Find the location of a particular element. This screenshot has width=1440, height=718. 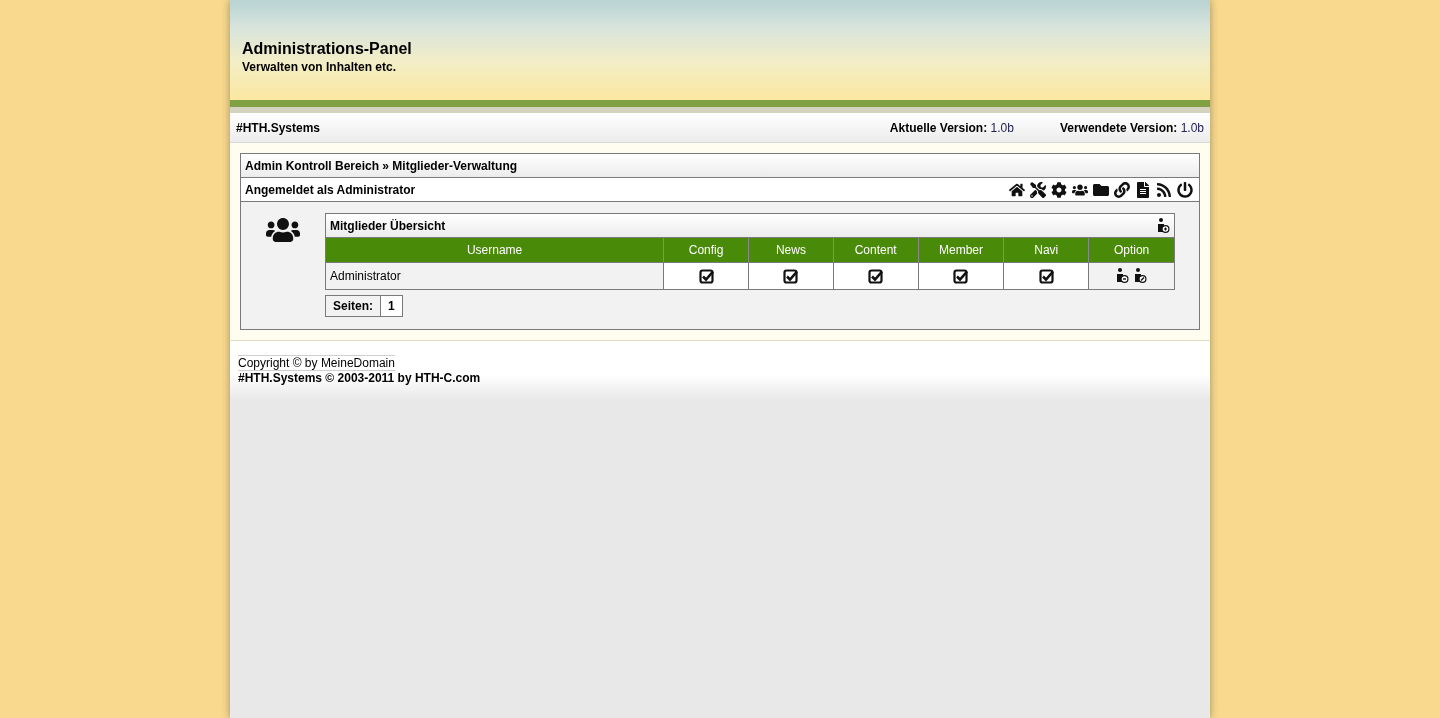

table-title: Mitglieder Übersicht is located at coordinates (388, 226).